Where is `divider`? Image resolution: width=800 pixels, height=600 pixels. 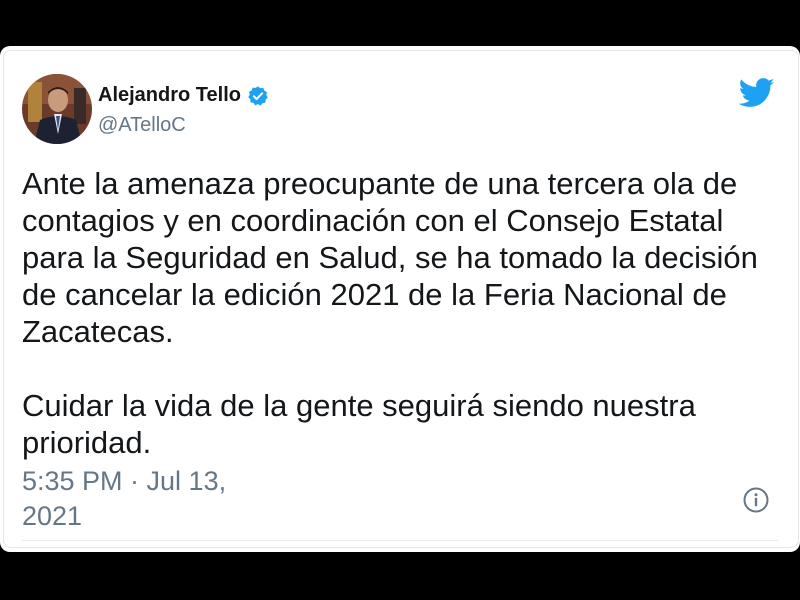
divider is located at coordinates (400, 540).